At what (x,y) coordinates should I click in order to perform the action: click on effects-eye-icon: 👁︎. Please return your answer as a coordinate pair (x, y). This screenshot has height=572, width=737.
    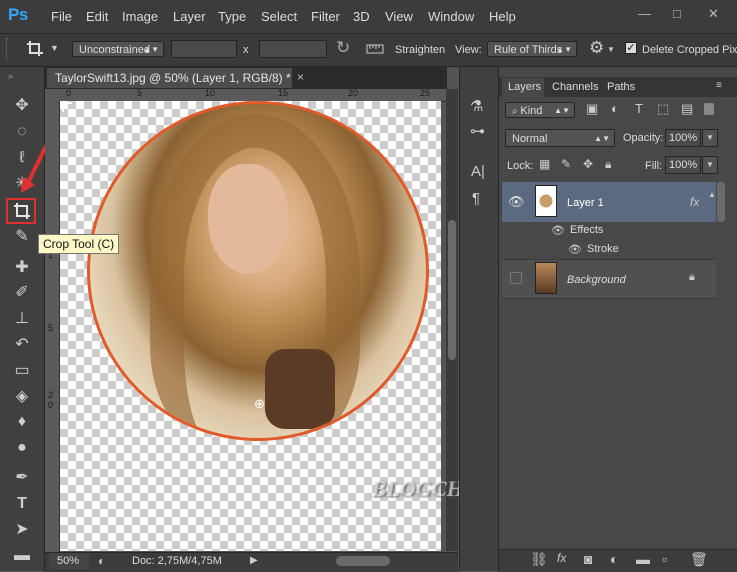
    Looking at the image, I should click on (558, 230).